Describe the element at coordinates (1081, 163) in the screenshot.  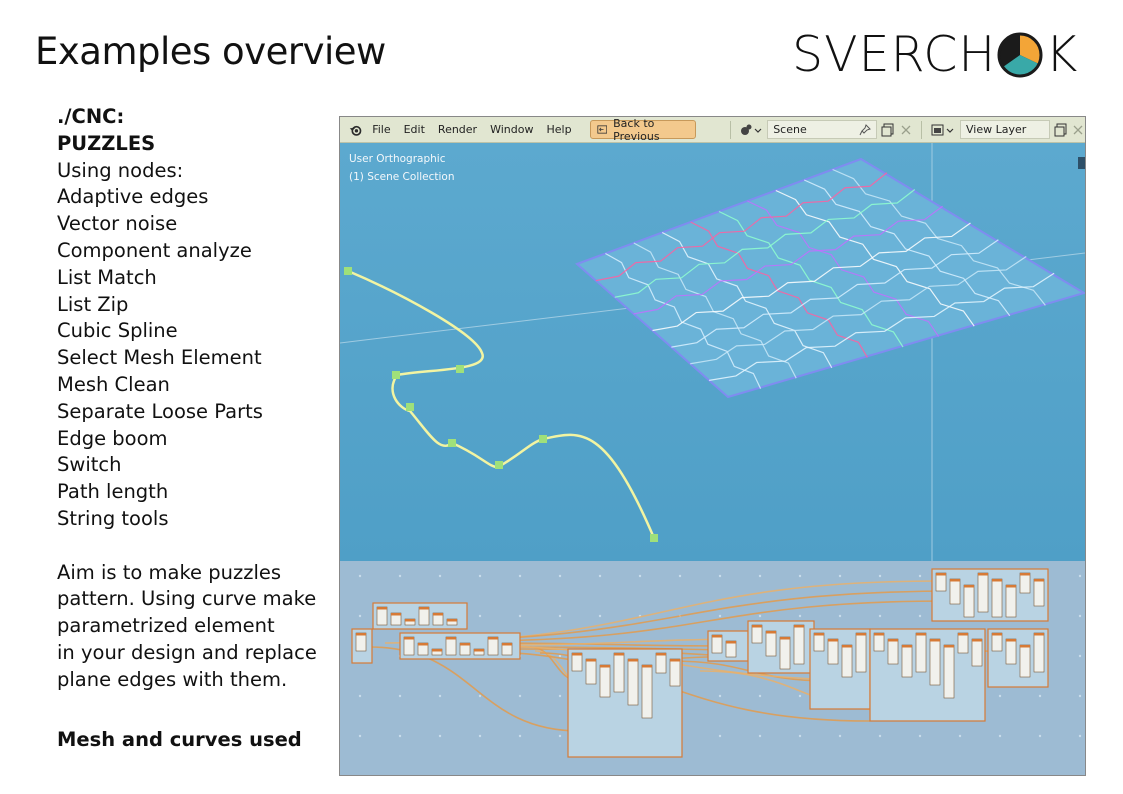
I see `viewport-edge-handle` at that location.